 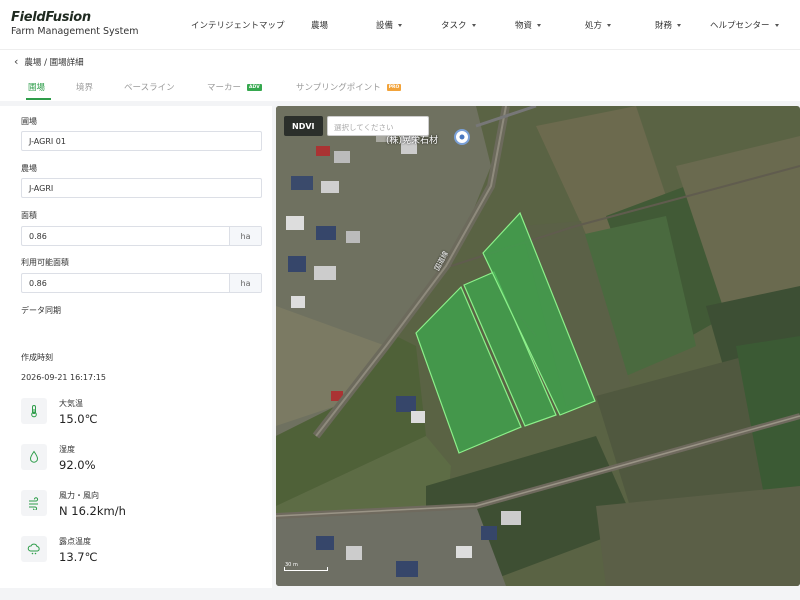 I want to click on field-name-input: J-AGRI 01, so click(x=141, y=141).